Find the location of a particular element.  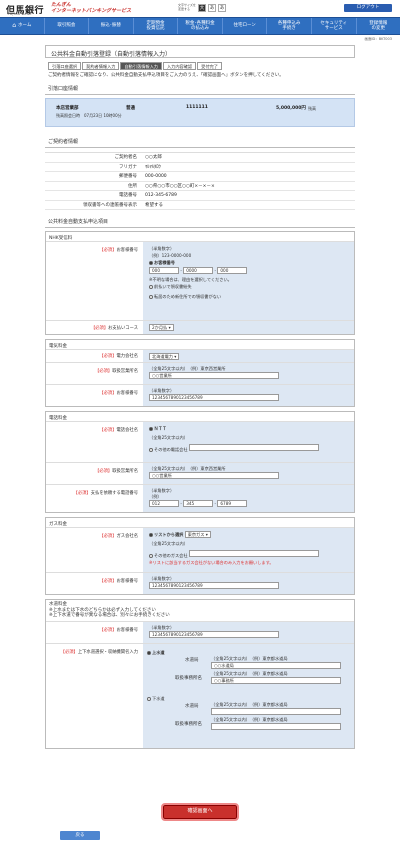

gas-title: ガス料金 is located at coordinates (58, 524).